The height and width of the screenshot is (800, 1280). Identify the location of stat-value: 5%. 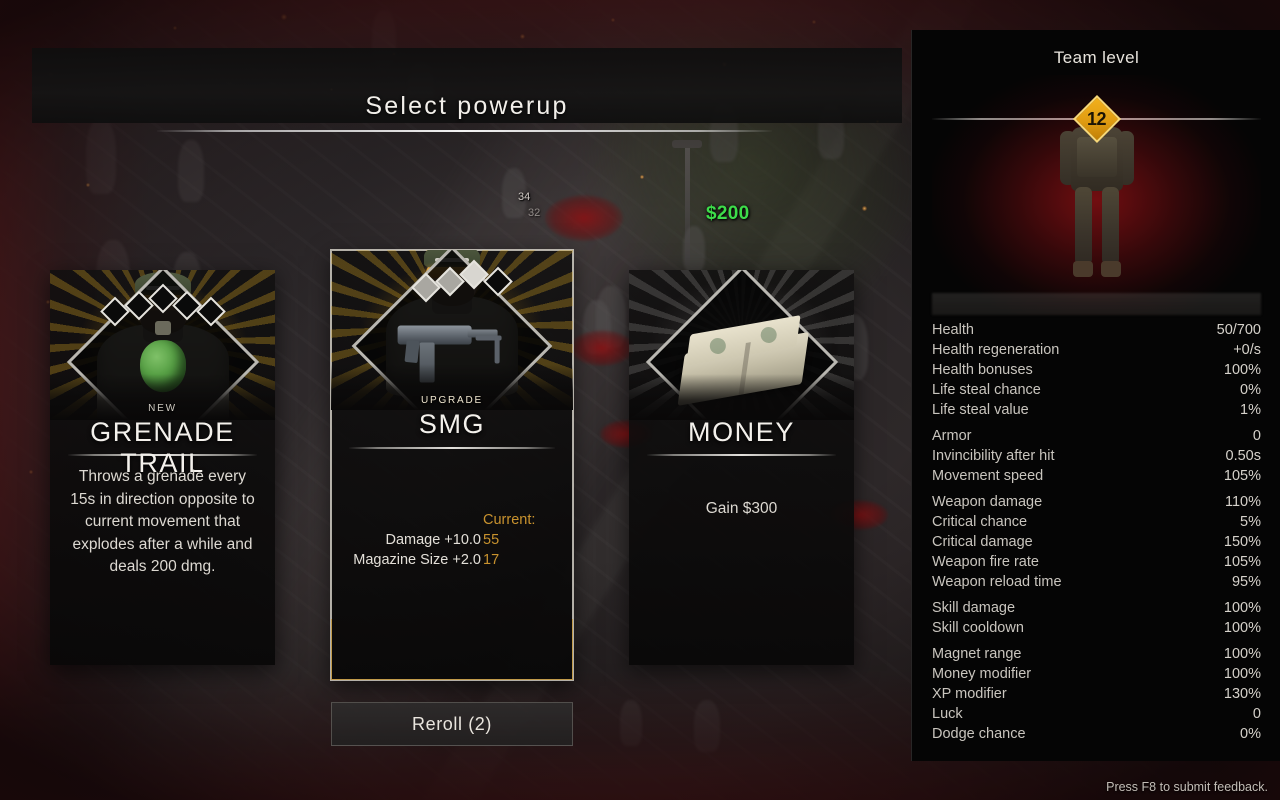
(1250, 522).